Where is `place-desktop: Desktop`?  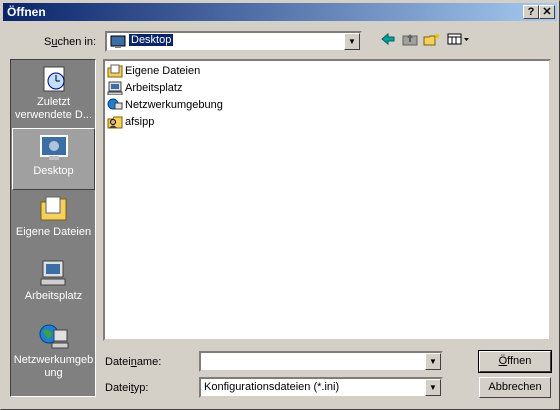
place-desktop: Desktop is located at coordinates (53, 159).